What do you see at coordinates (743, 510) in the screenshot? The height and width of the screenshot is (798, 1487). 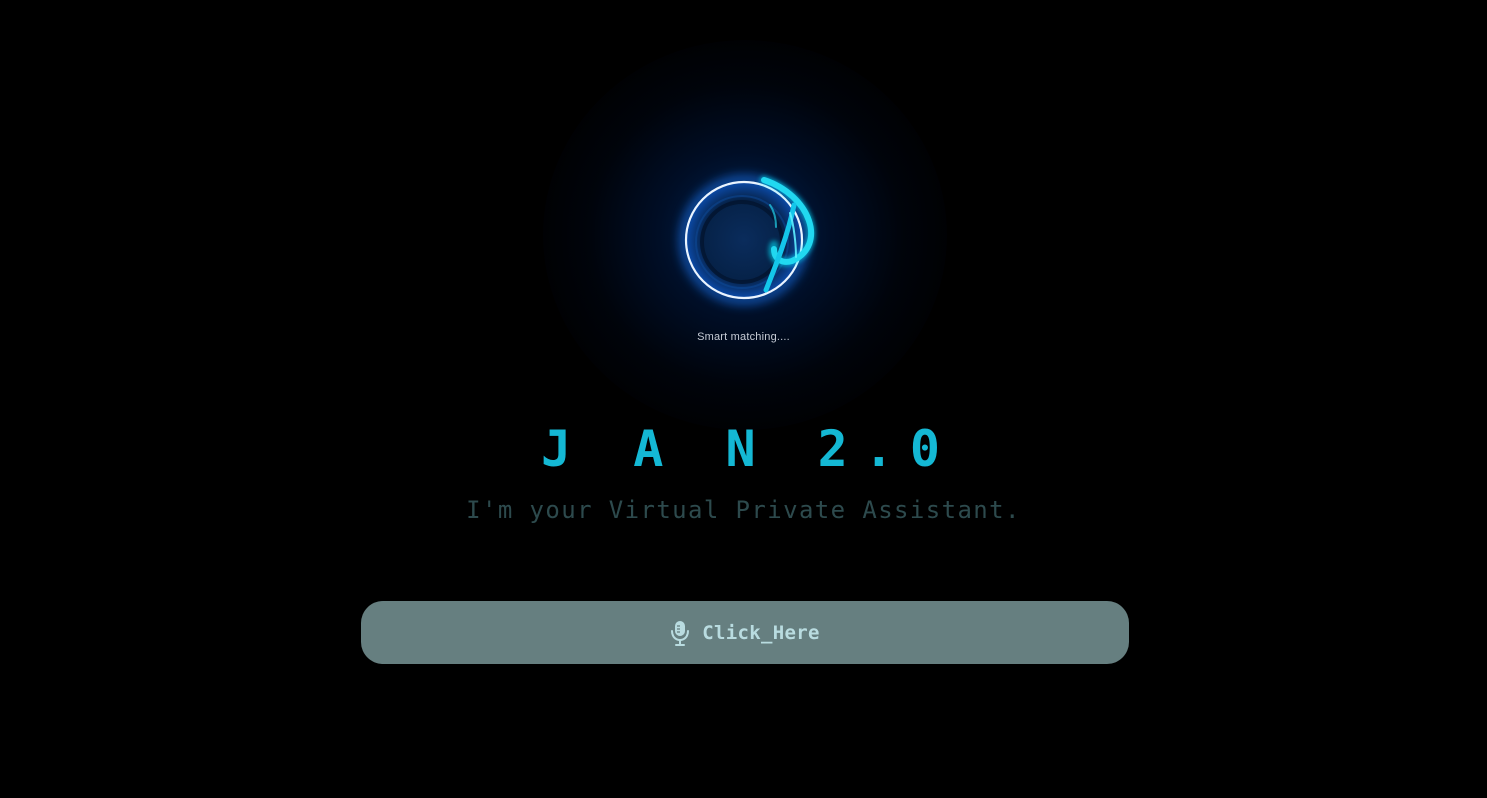 I see `app-subtitle: I'm your Virtual Private Assistant.` at bounding box center [743, 510].